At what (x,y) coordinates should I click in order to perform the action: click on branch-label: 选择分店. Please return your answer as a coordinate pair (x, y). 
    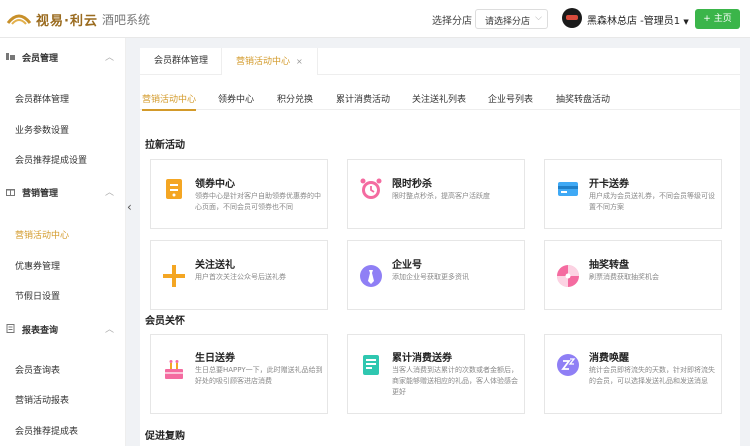
    Looking at the image, I should click on (452, 21).